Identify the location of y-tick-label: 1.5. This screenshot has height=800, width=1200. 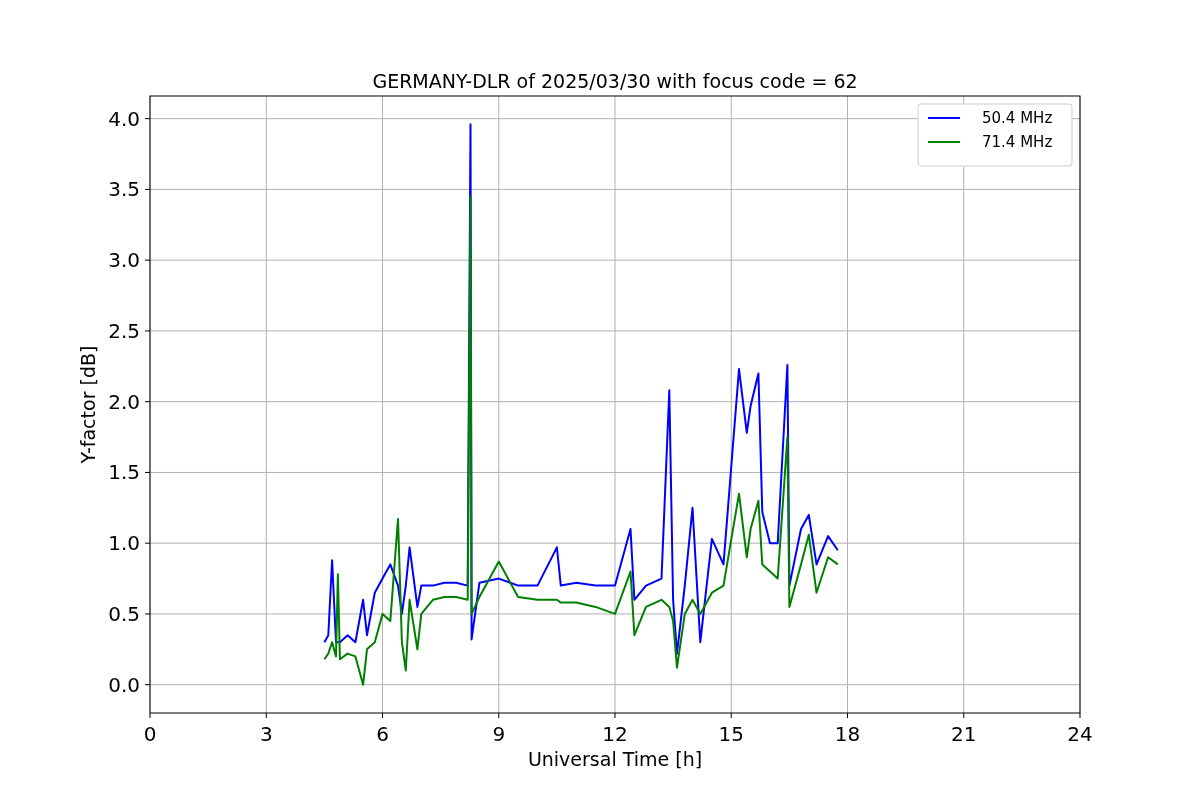
(124, 472).